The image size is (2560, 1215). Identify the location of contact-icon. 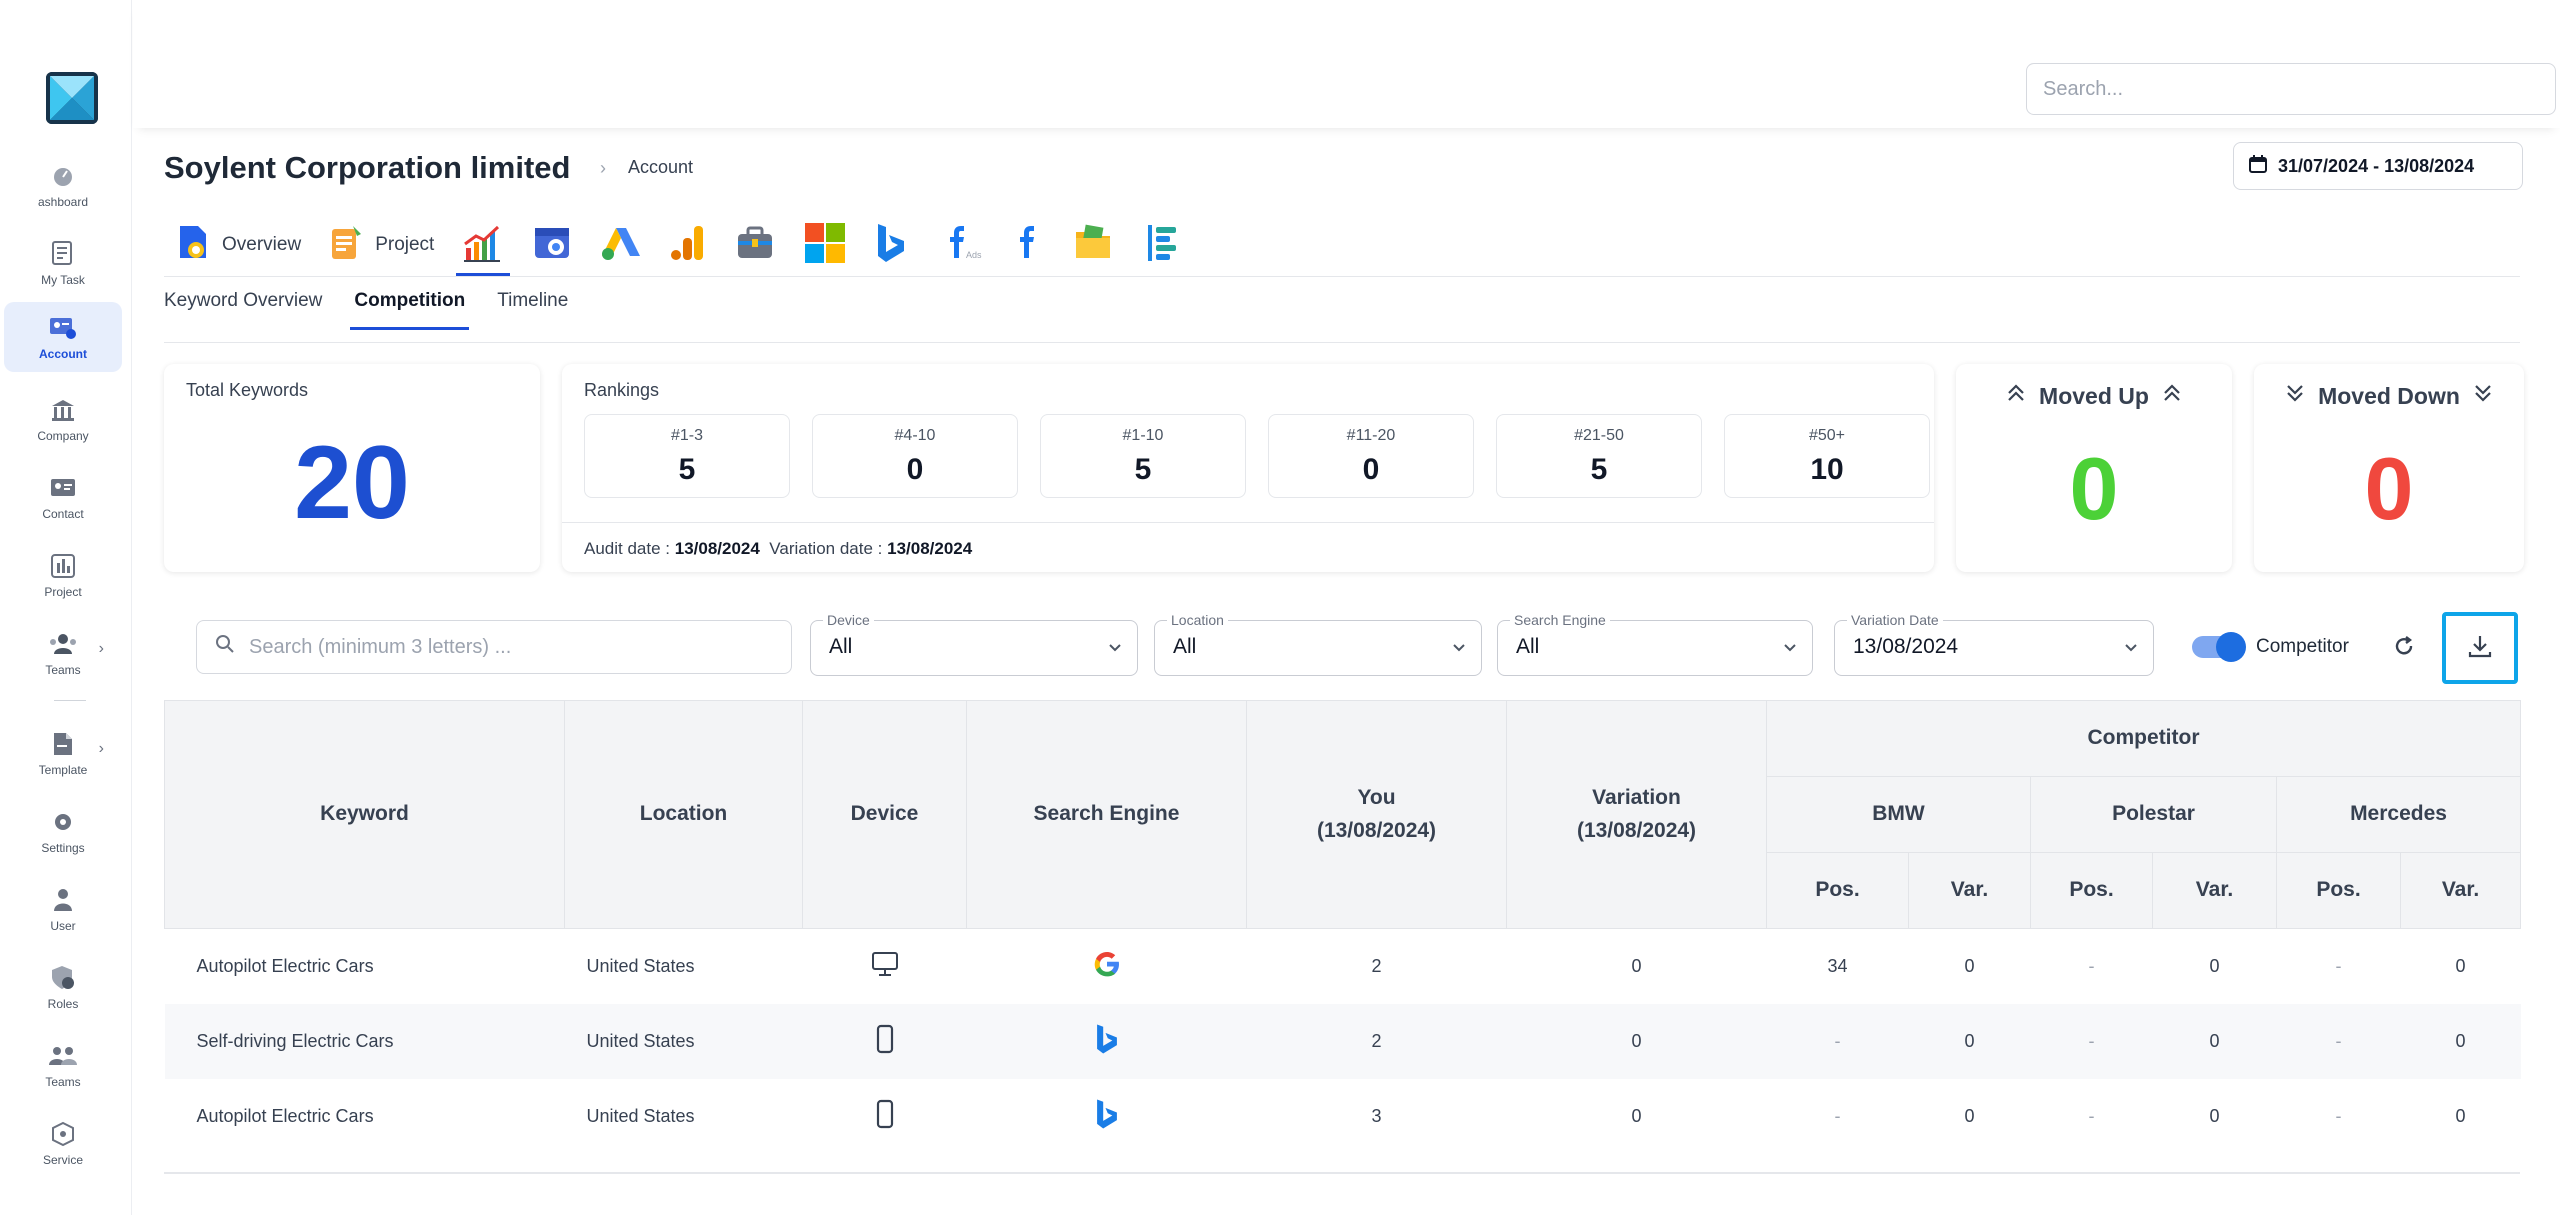
(63, 488).